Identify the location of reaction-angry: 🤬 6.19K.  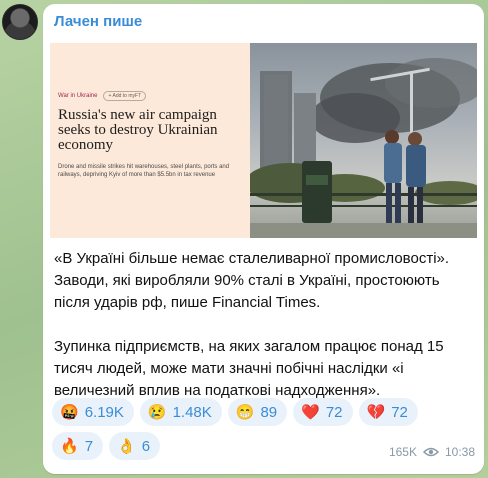
(93, 412).